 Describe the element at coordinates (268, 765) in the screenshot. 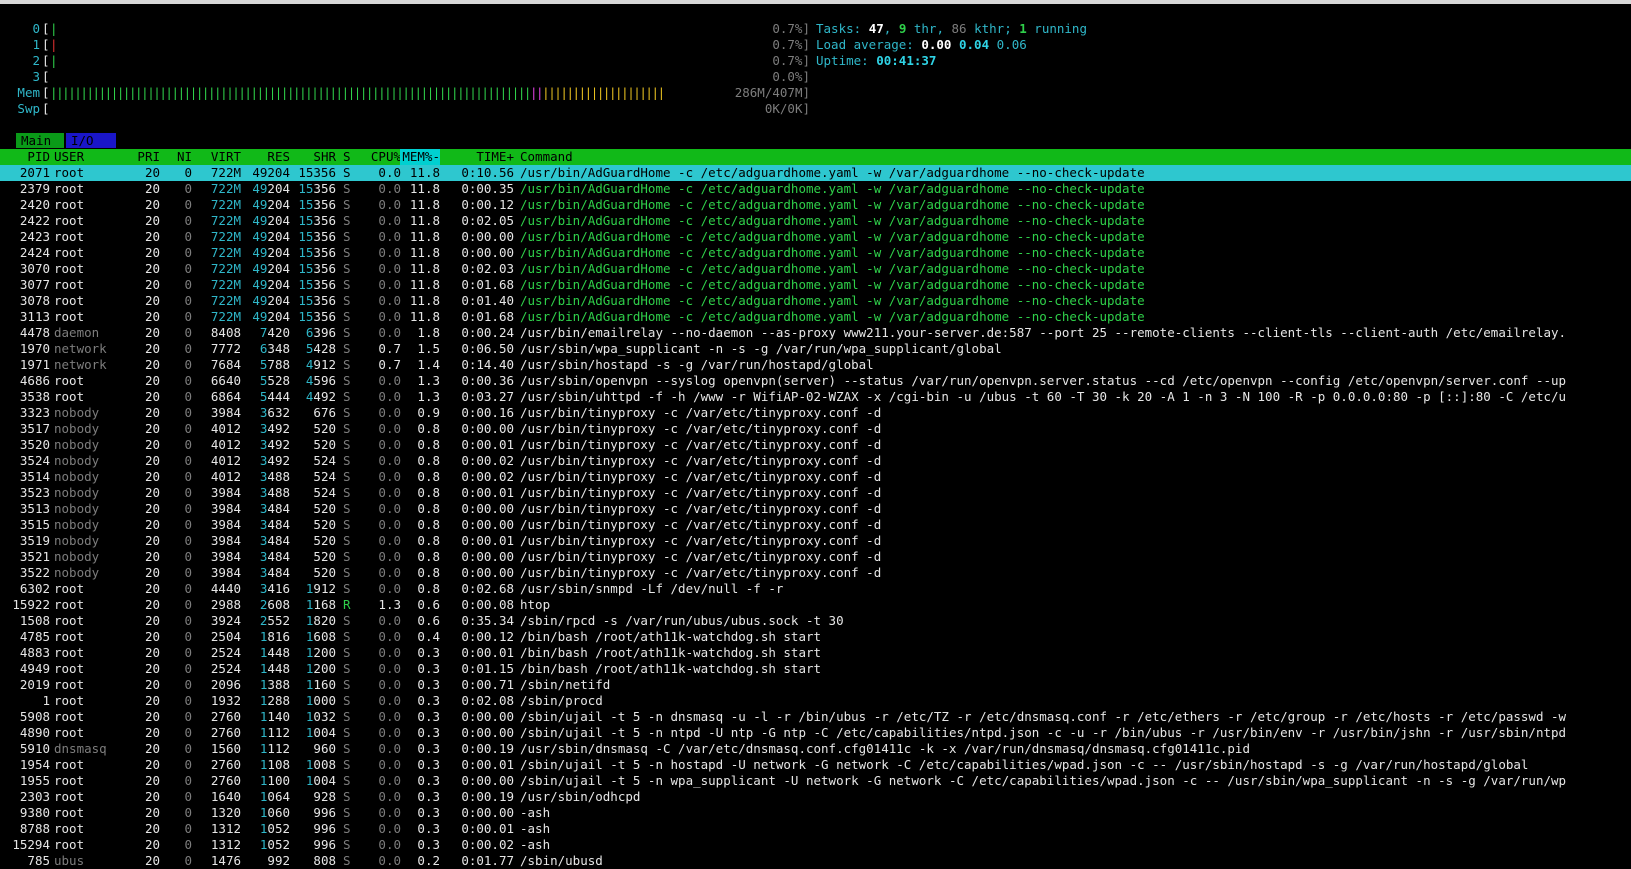

I see `cell-res: 1108` at that location.